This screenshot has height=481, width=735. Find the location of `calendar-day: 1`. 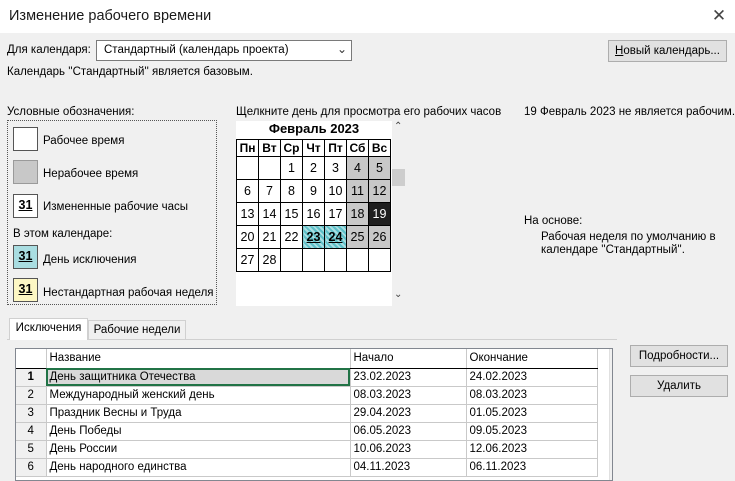

calendar-day: 1 is located at coordinates (291, 168).